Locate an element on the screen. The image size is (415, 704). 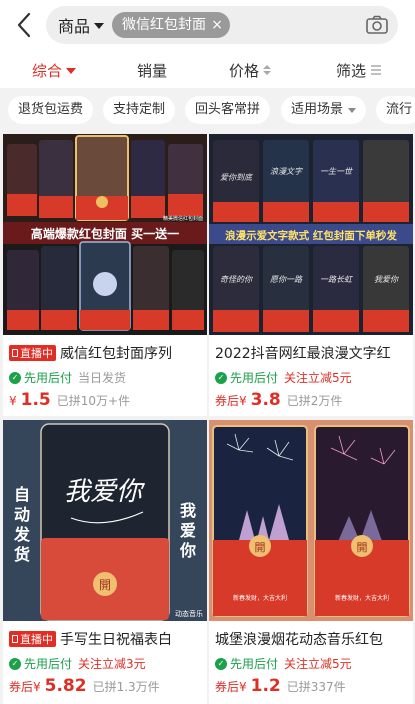
chevron-left-icon is located at coordinates (24, 25).